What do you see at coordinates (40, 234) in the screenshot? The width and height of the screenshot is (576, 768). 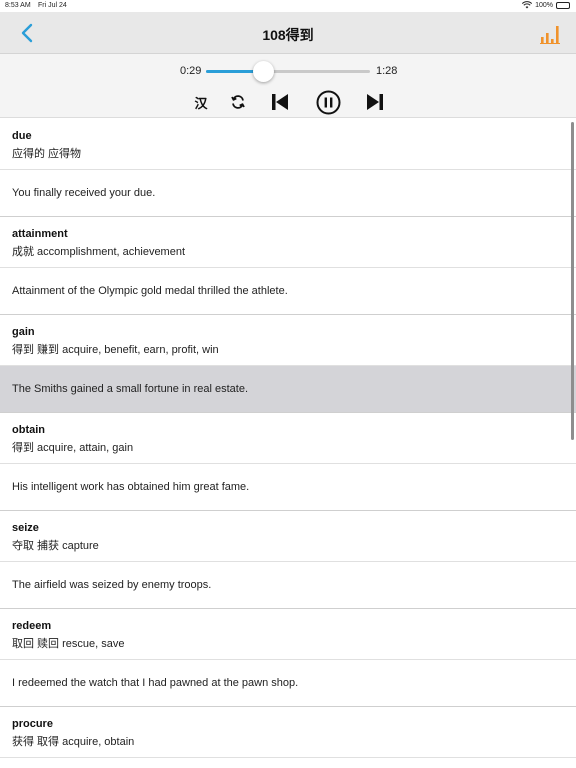 I see `headword: attainment` at bounding box center [40, 234].